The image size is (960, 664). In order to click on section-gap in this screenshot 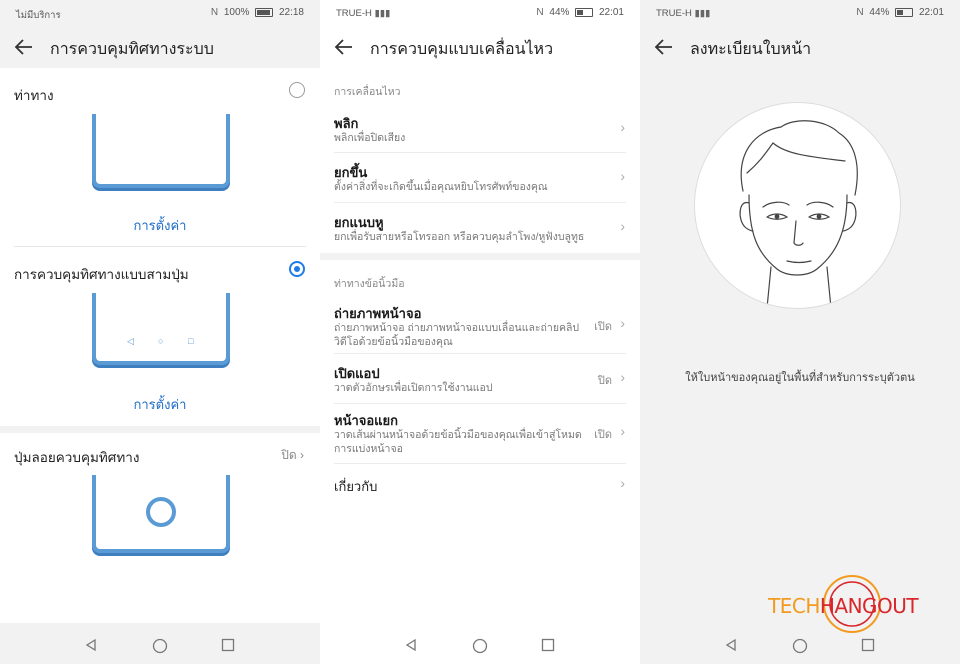, I will do `click(480, 256)`.